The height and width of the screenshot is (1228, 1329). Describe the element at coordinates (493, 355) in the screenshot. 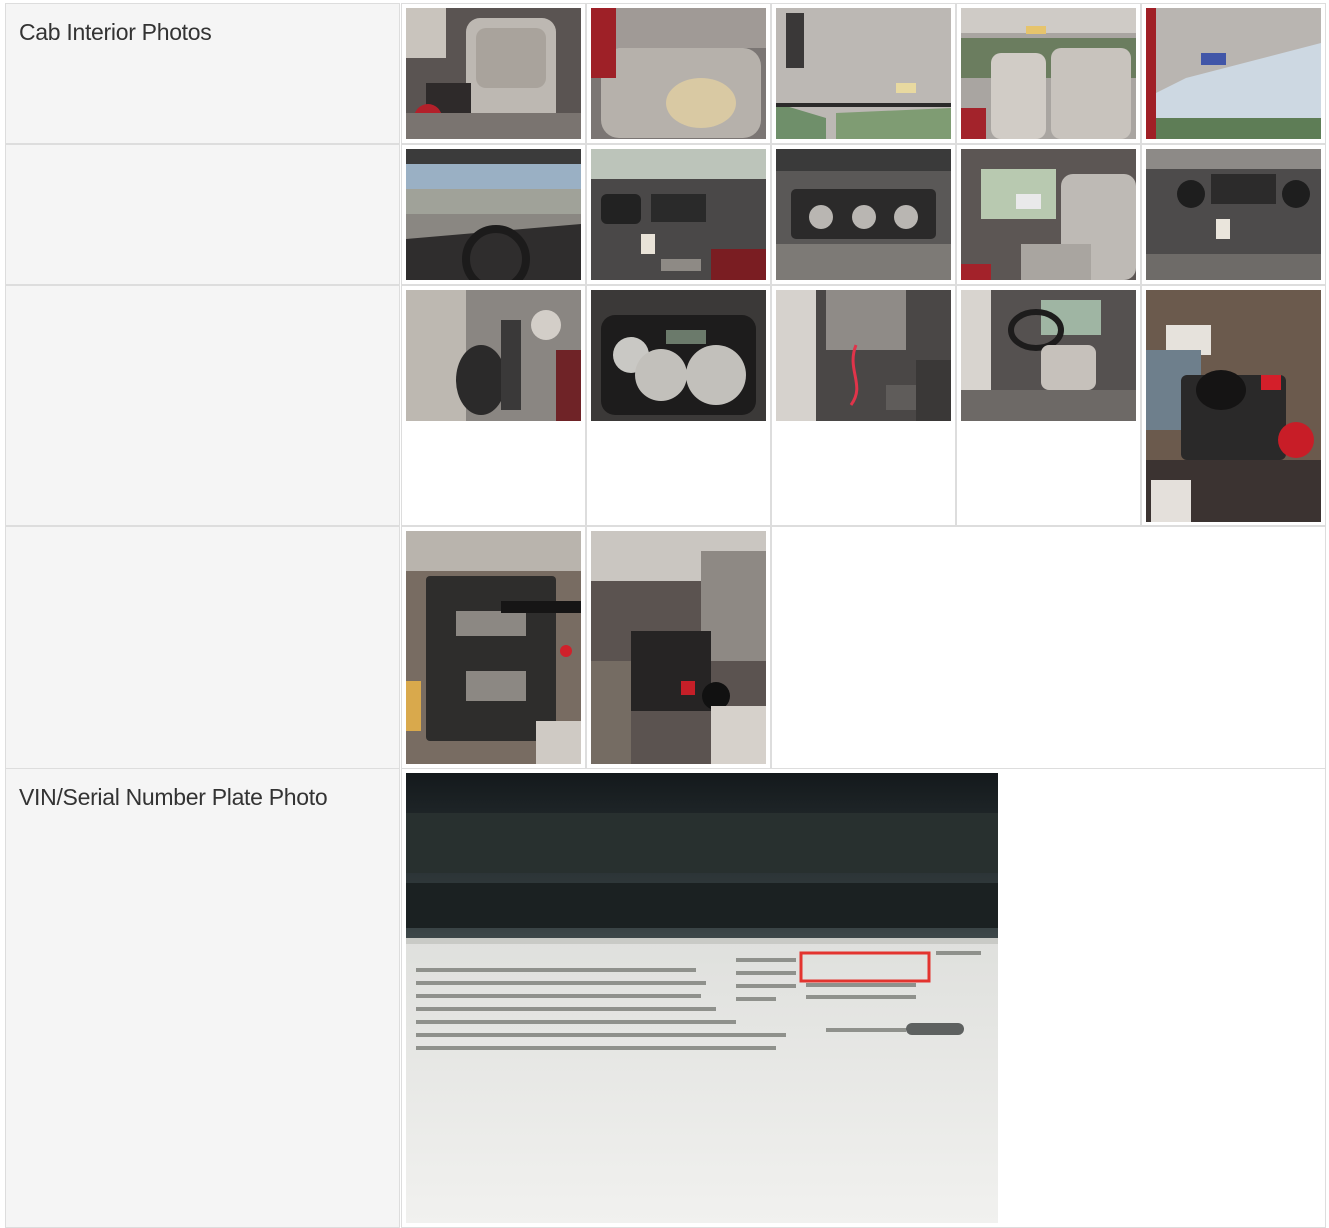

I see `dash-switches-photo` at that location.